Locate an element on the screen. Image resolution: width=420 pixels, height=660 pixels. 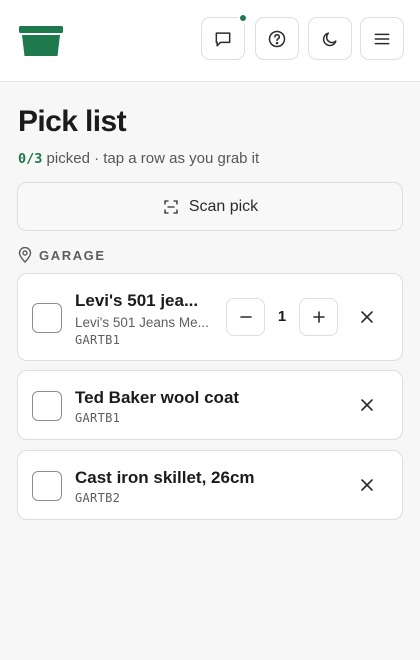
item-name: Ted Baker wool coat is located at coordinates (157, 397).